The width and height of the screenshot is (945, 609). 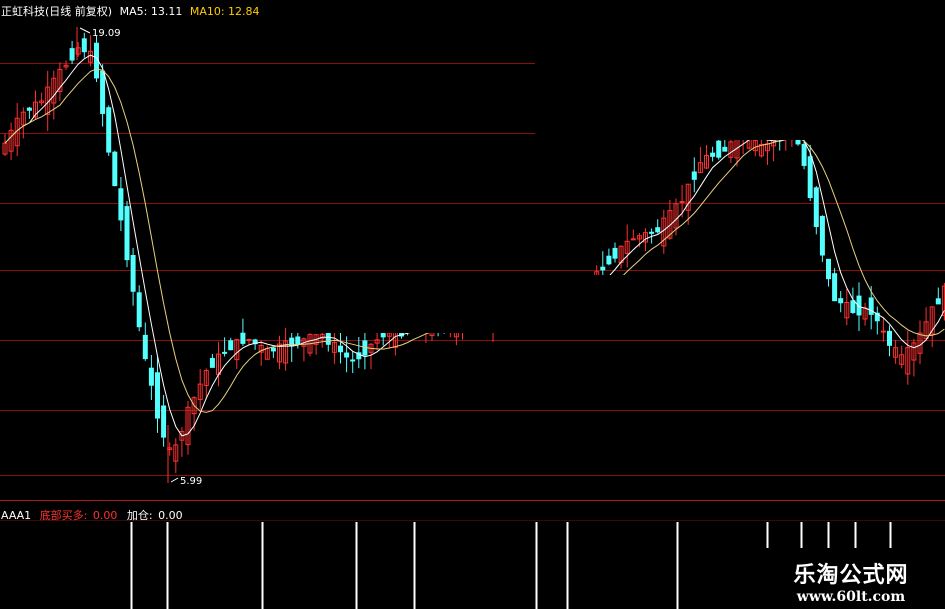 What do you see at coordinates (244, 11) in the screenshot?
I see `ma10-value: 12.84` at bounding box center [244, 11].